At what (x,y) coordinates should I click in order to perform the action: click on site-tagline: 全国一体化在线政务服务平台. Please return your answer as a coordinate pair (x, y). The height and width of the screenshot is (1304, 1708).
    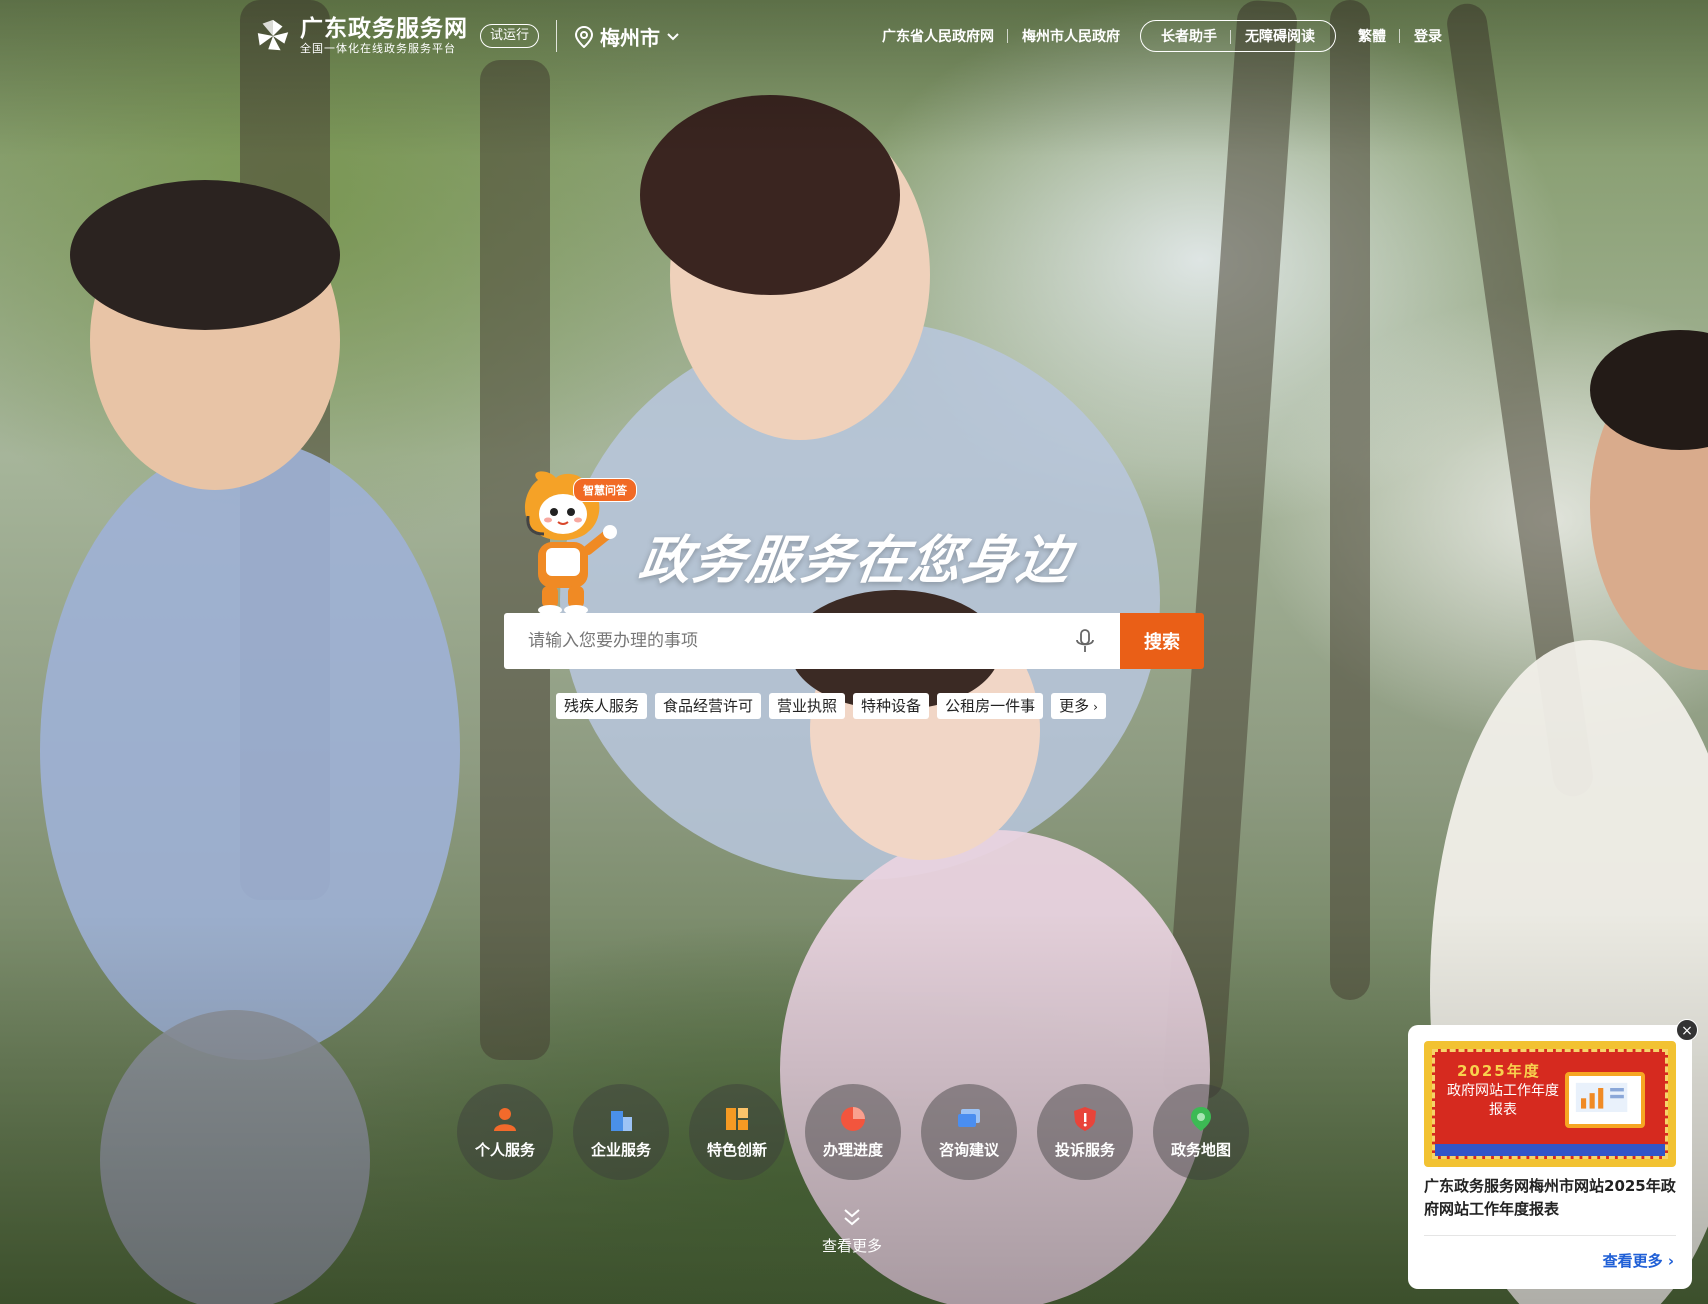
    Looking at the image, I should click on (378, 48).